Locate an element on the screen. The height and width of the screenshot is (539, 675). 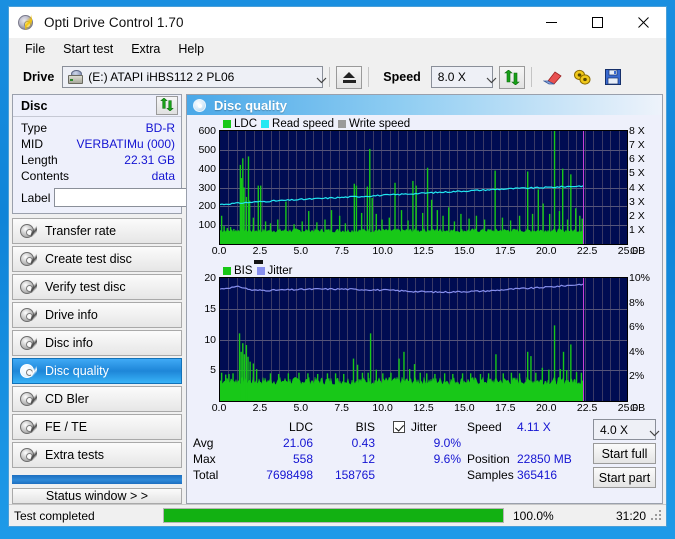
disc-length-label: Length is located at coordinates (39, 160).